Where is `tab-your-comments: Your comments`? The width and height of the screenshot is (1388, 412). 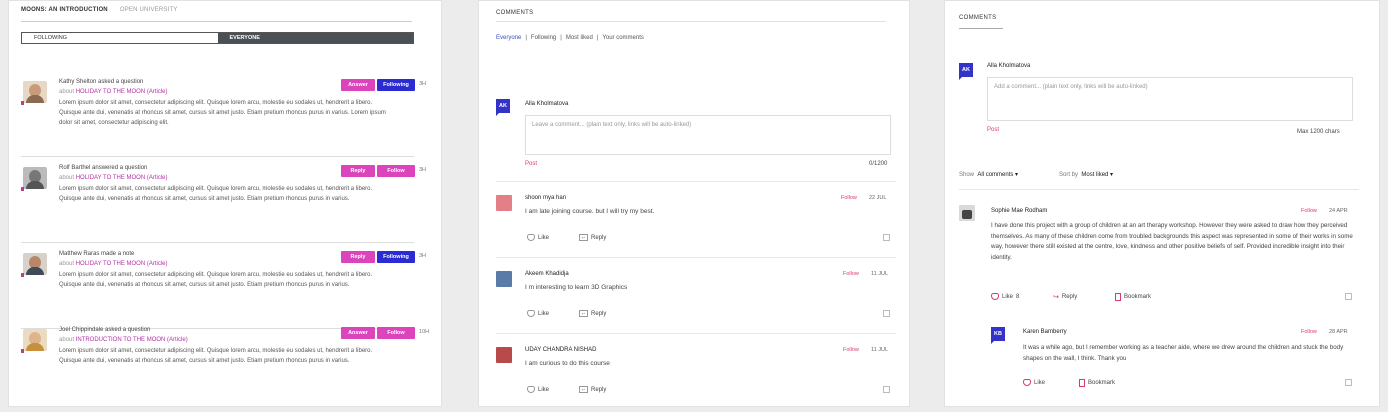 tab-your-comments: Your comments is located at coordinates (622, 38).